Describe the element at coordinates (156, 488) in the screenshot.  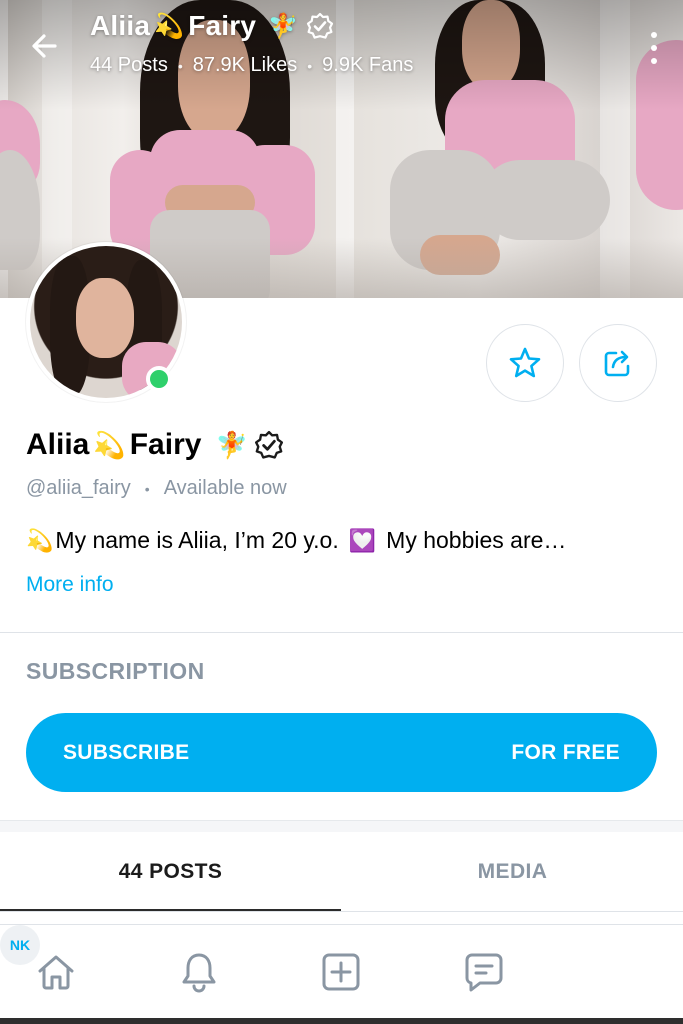
I see `handle-row: @aliia_fairy • Available now` at that location.